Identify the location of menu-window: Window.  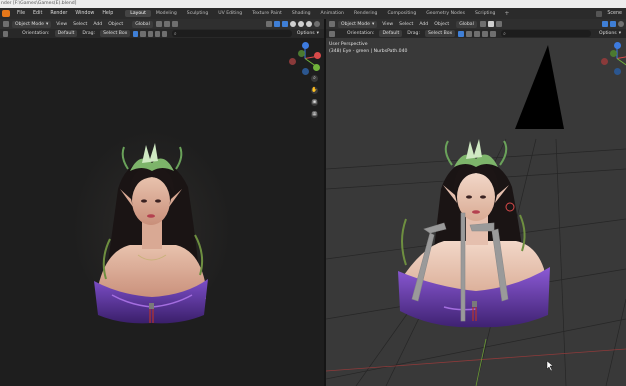
(84, 13).